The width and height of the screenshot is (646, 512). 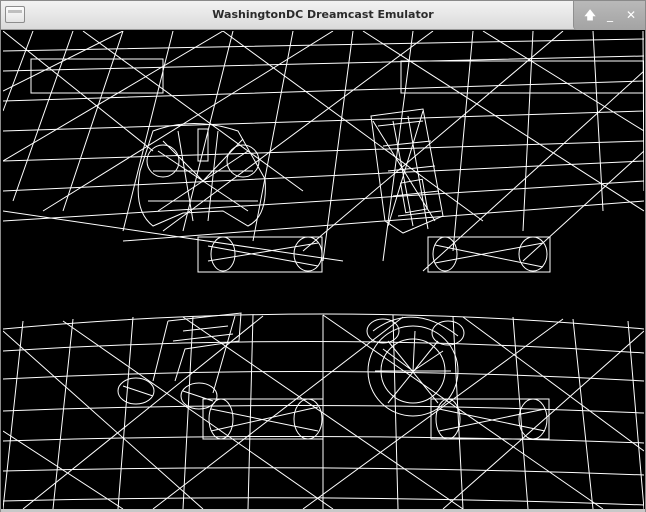 What do you see at coordinates (179, 361) in the screenshot?
I see `music-note-icon` at bounding box center [179, 361].